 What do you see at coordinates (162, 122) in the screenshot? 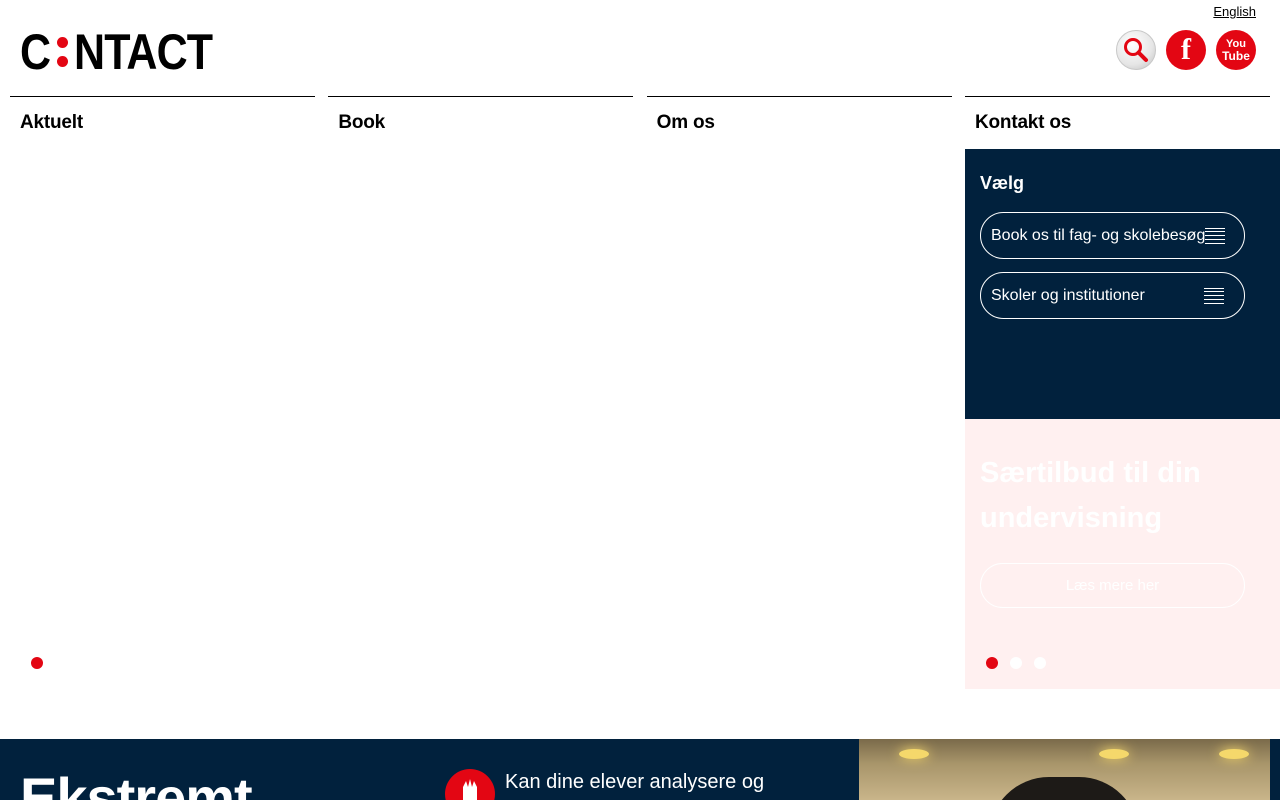
I see `nav-item-aktuelt: Aktuelt` at bounding box center [162, 122].